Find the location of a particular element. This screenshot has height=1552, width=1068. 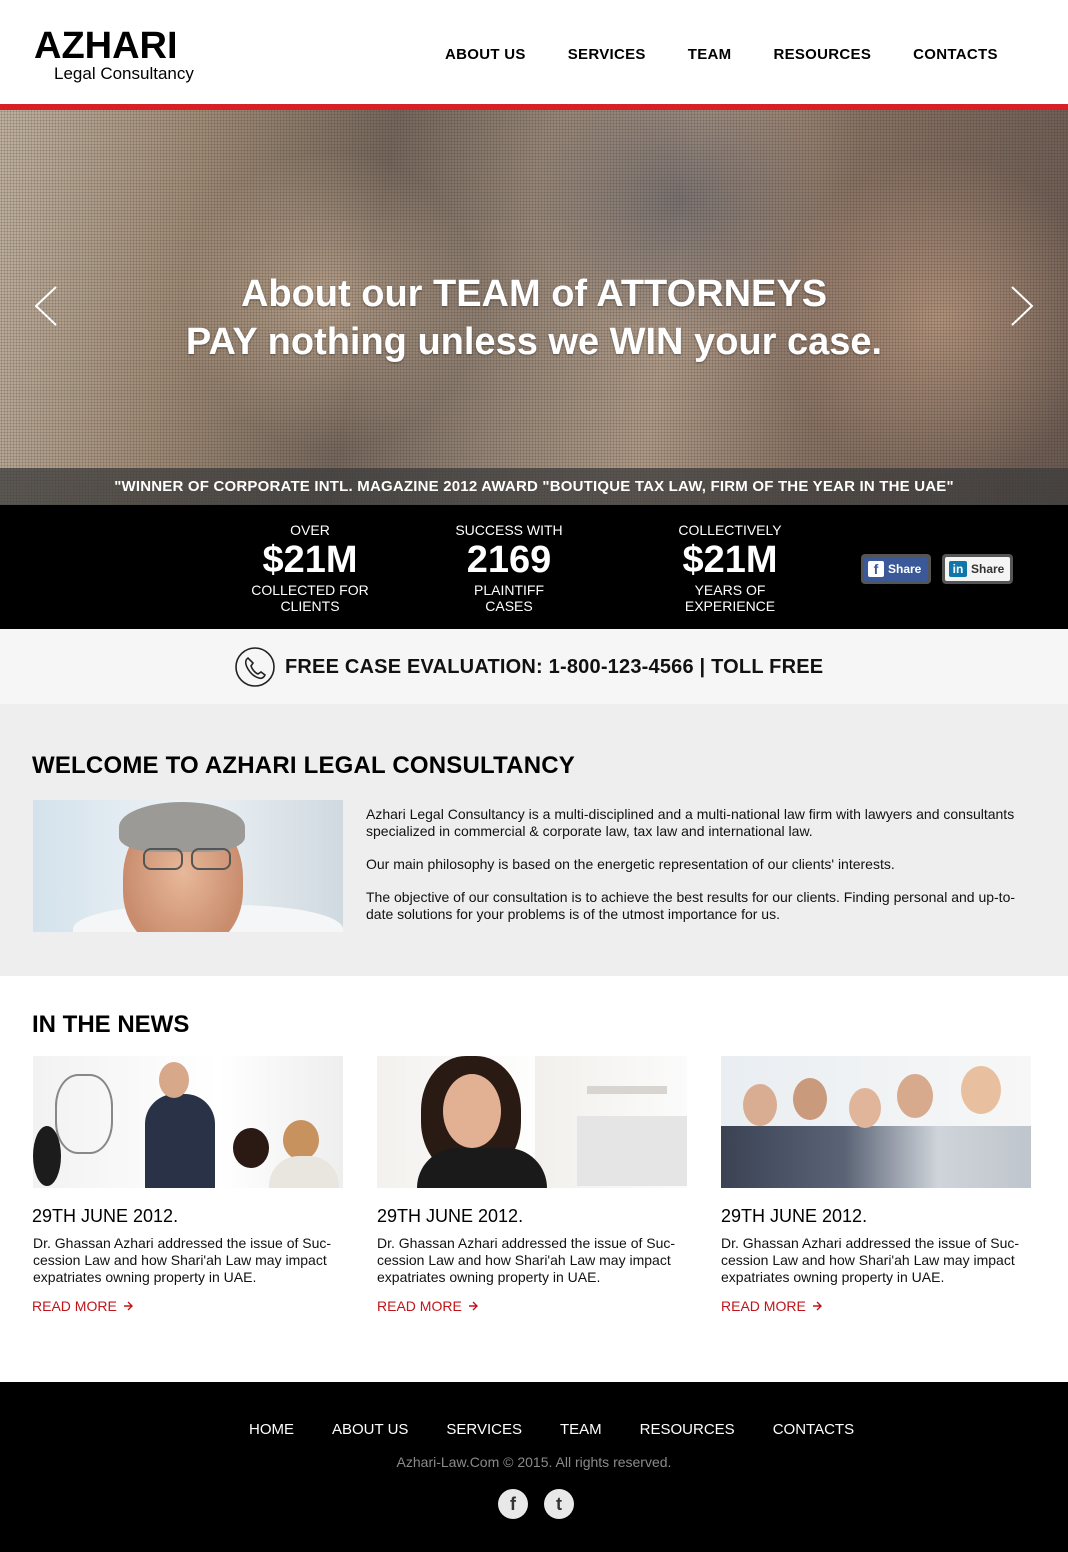

stat-label-top: COLLECTIVELY is located at coordinates (730, 530).